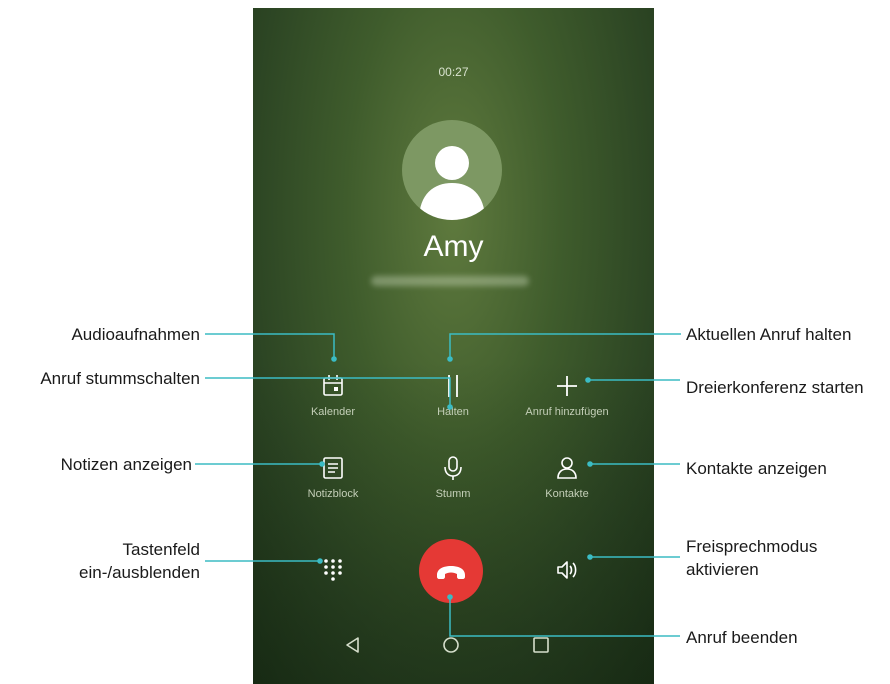 Image resolution: width=890 pixels, height=684 pixels. Describe the element at coordinates (564, 617) in the screenshot. I see `callout-line-end-call` at that location.